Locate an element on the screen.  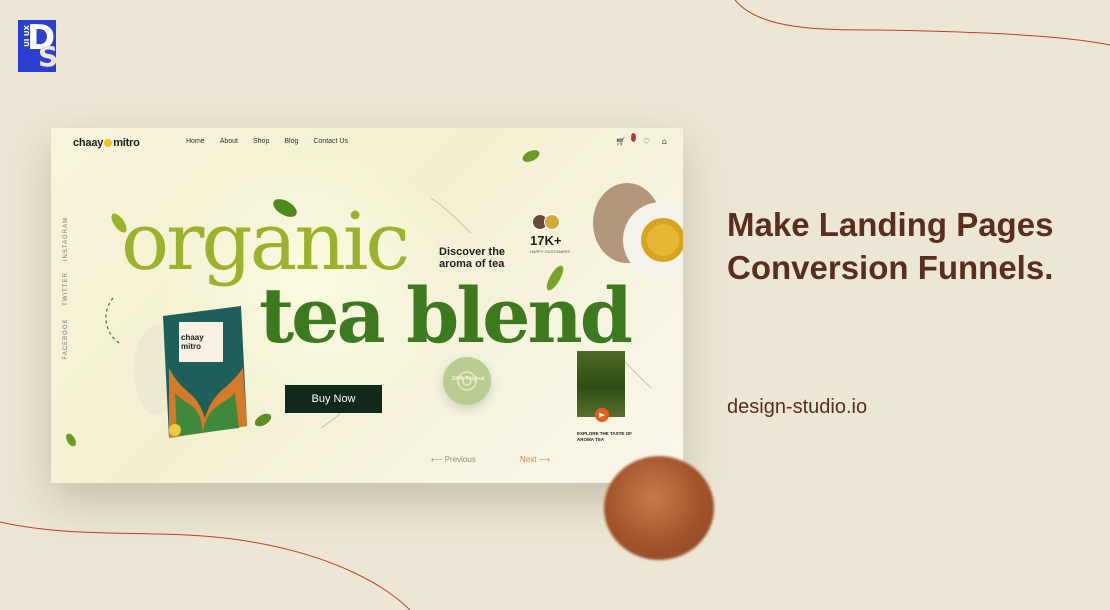
nav-contact: Contact Us is located at coordinates (330, 141).